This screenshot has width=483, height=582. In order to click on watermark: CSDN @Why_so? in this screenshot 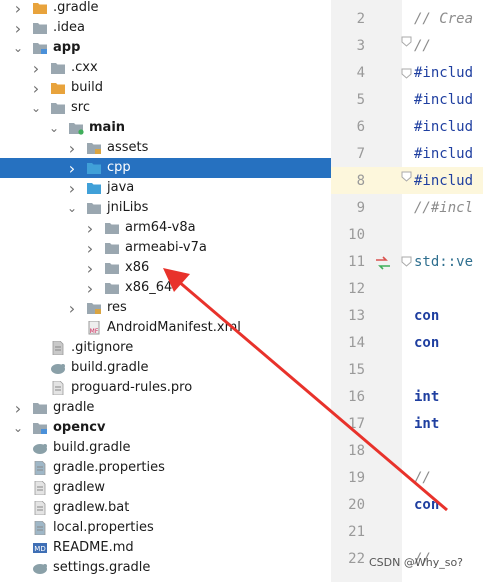, I will do `click(416, 562)`.